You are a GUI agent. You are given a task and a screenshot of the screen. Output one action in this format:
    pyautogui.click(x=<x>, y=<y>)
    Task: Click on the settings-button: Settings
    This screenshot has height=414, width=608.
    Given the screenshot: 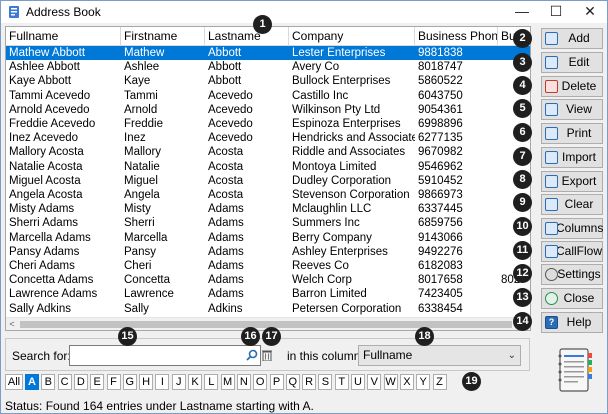 What is the action you would take?
    pyautogui.click(x=572, y=274)
    